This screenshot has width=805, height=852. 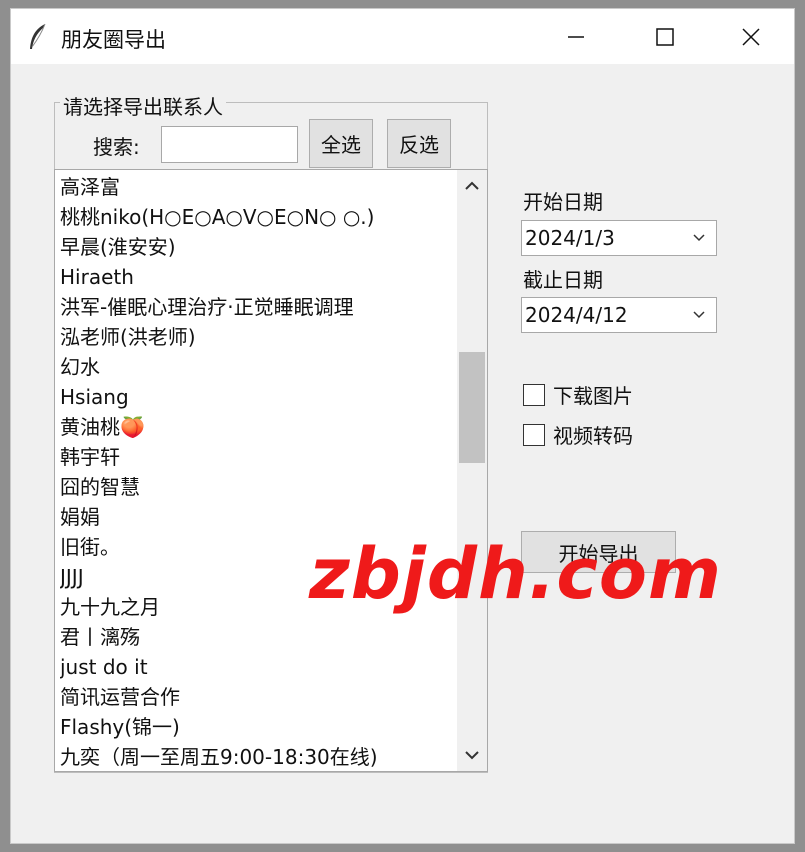 I want to click on start-date-select: 2024/1/3, so click(x=619, y=238).